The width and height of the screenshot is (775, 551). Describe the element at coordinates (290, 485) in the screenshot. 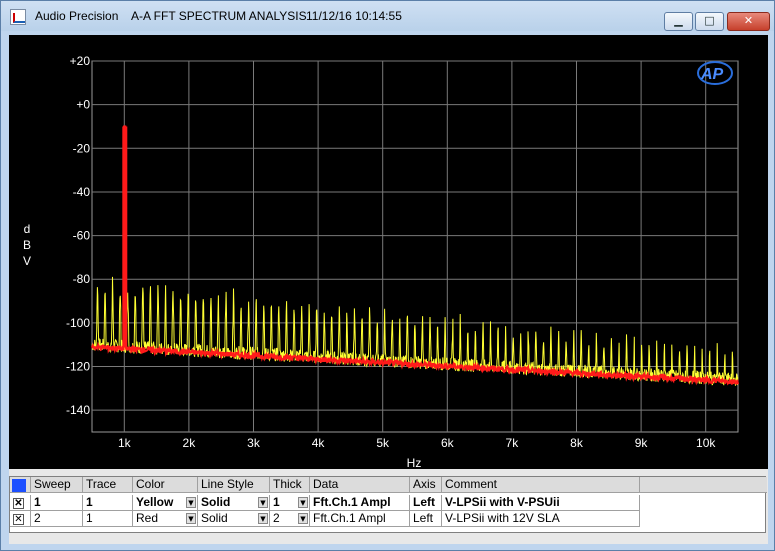

I see `header-thick: Thick` at that location.